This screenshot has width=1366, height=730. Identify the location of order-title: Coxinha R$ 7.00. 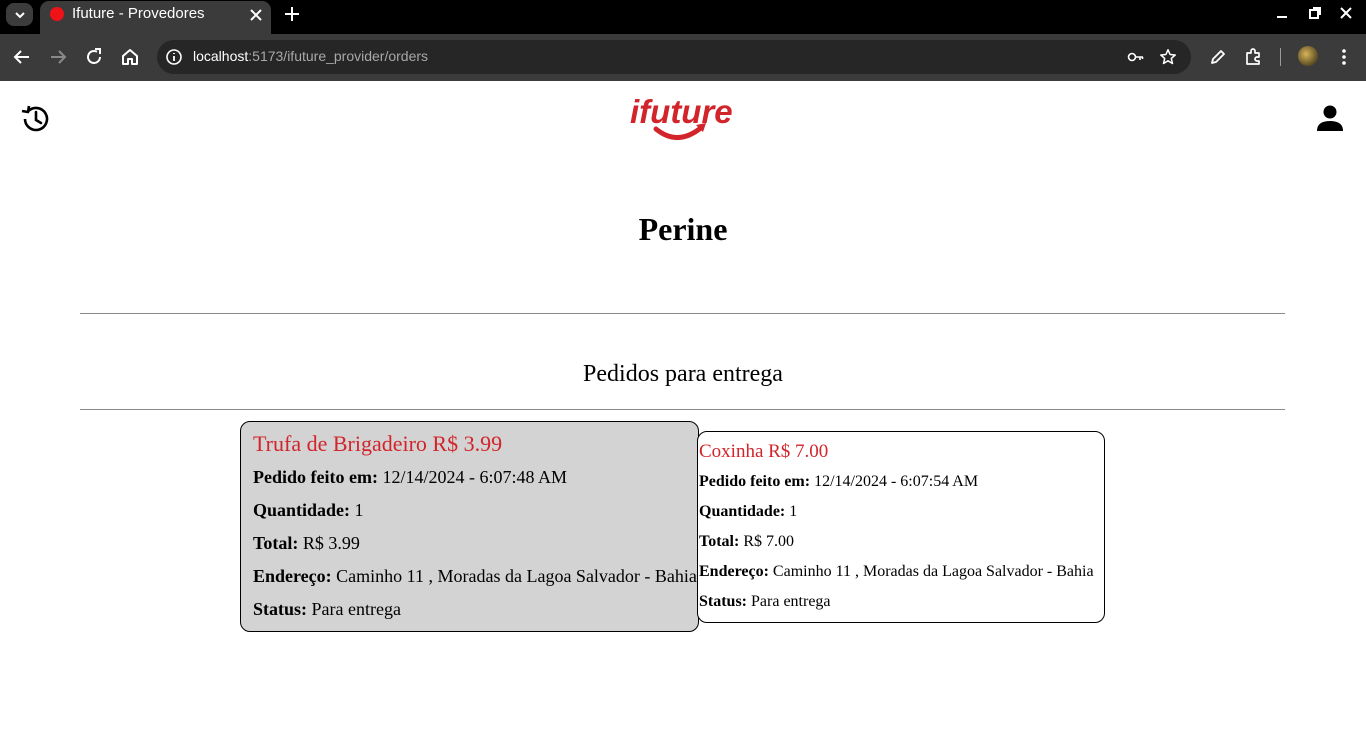
(764, 451).